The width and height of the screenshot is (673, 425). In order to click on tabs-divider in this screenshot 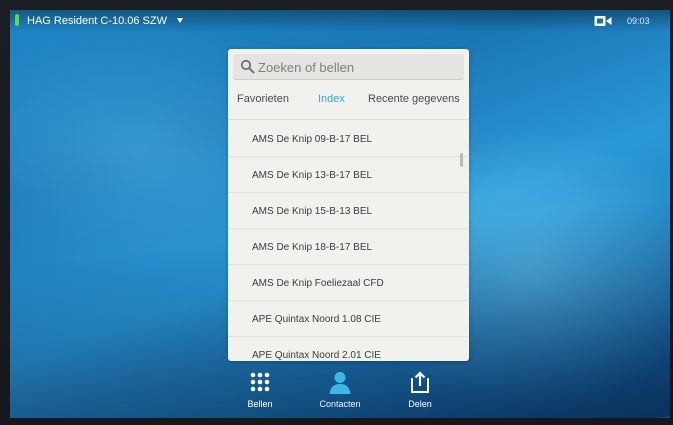, I will do `click(348, 119)`.